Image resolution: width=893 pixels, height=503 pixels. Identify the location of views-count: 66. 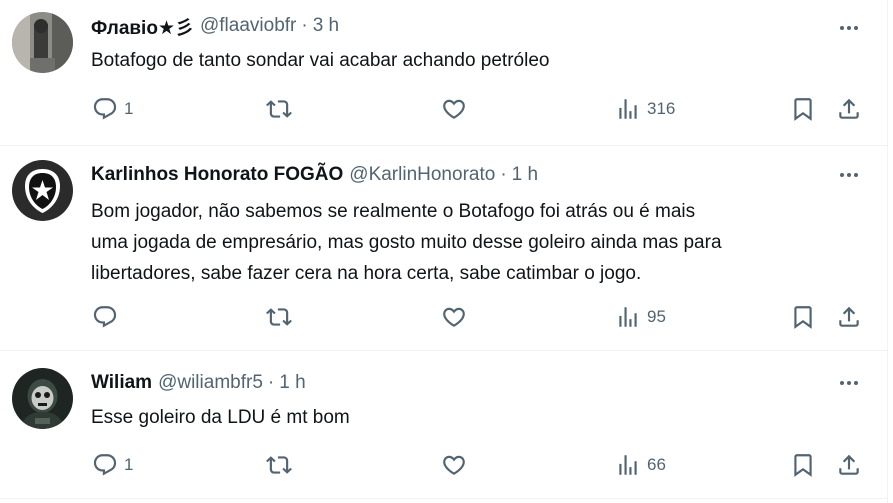
(656, 464).